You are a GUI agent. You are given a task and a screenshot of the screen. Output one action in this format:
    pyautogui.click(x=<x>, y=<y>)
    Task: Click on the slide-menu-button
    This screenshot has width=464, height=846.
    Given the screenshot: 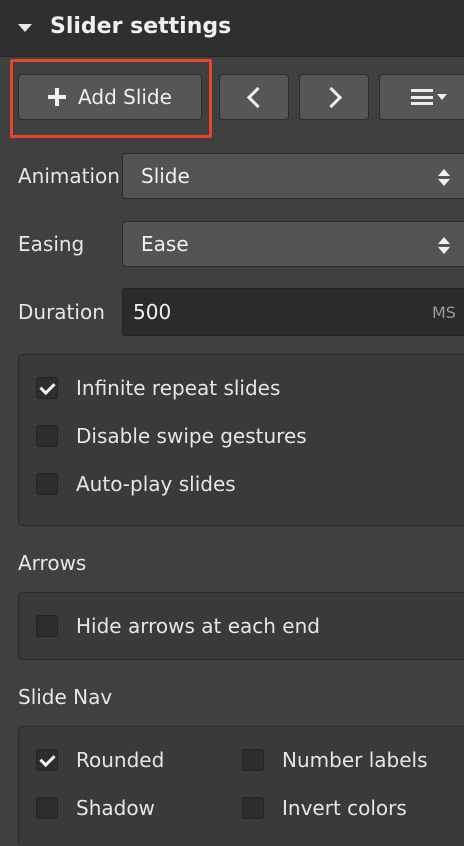 What is the action you would take?
    pyautogui.click(x=421, y=97)
    